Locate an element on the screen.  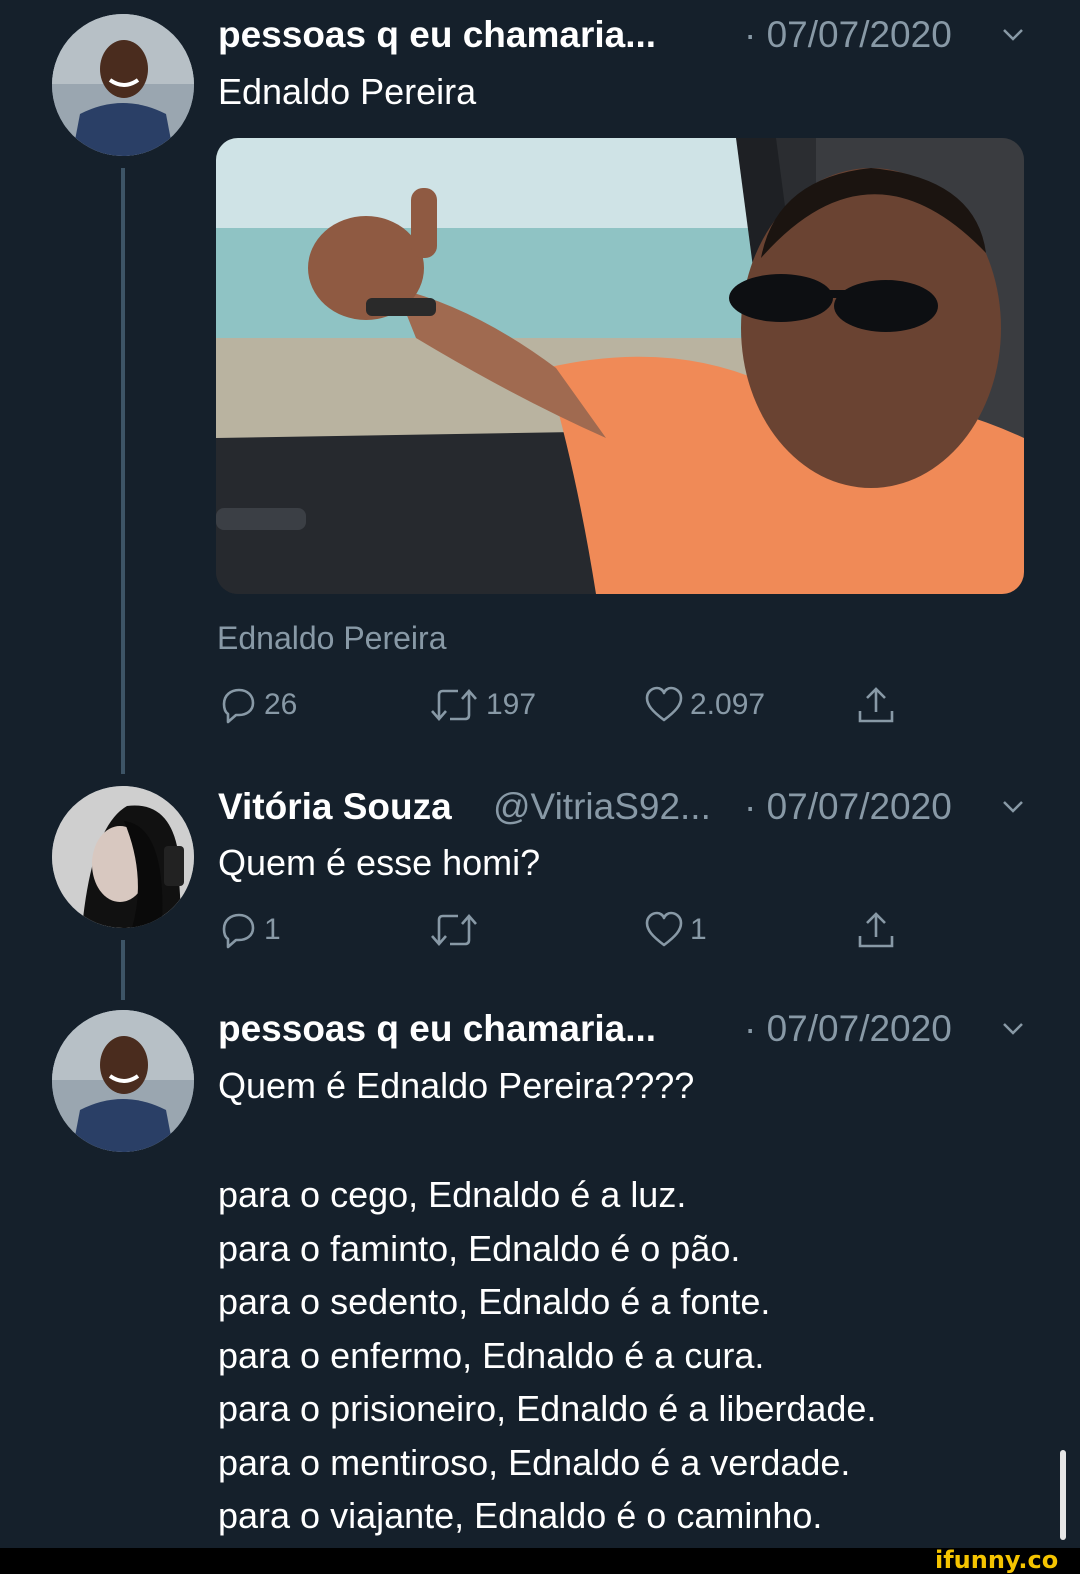
poem-line: para o enfermo, Ednaldo é a cura. is located at coordinates (491, 1355).